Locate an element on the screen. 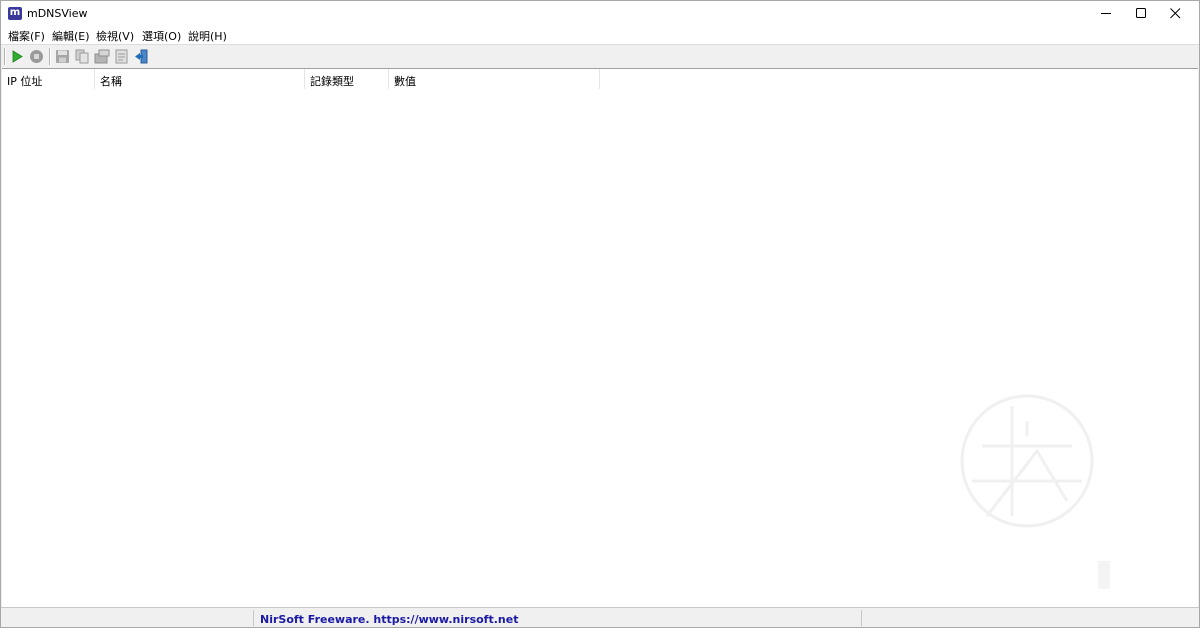  html-report-button is located at coordinates (121, 56).